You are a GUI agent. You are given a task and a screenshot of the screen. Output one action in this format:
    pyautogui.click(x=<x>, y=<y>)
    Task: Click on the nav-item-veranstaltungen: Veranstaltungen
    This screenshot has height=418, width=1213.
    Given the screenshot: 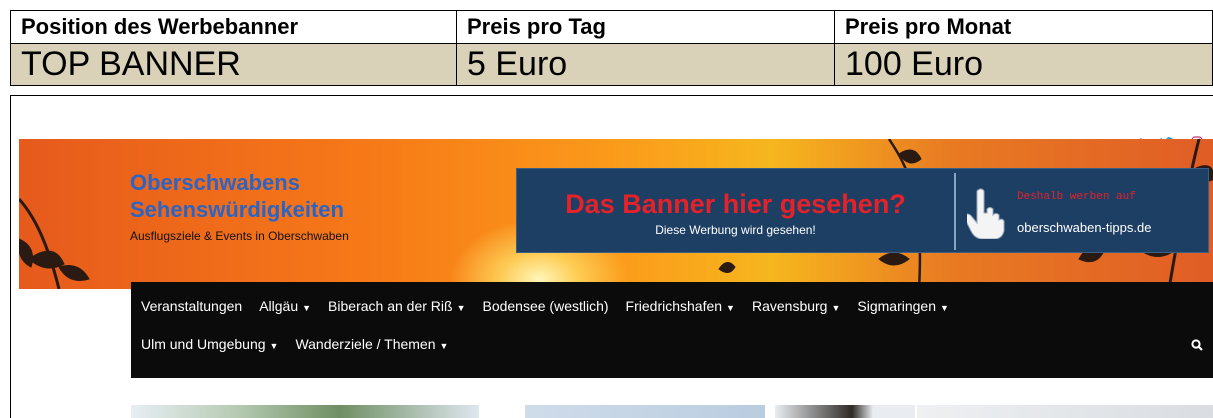 What is the action you would take?
    pyautogui.click(x=191, y=306)
    